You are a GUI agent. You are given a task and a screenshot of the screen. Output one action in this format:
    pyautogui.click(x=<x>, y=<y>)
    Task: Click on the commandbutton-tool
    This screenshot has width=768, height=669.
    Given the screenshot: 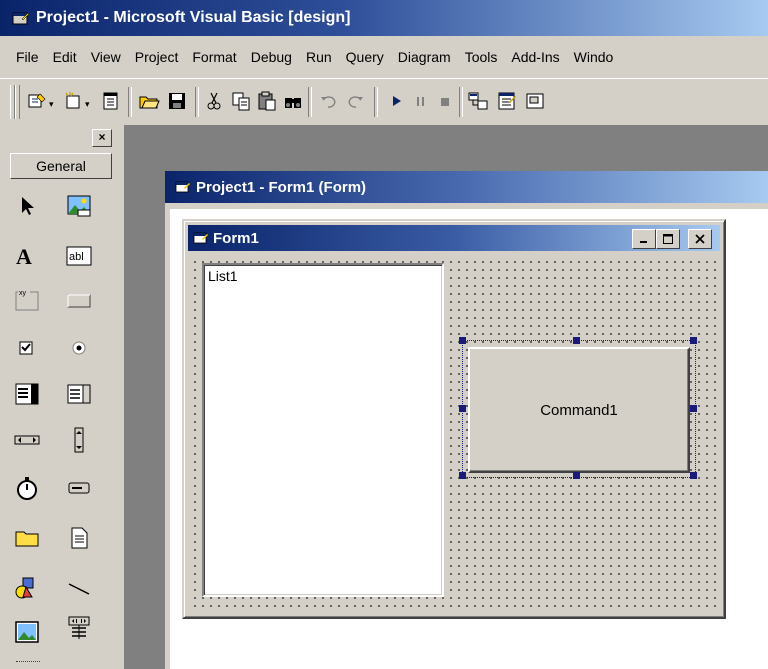 What is the action you would take?
    pyautogui.click(x=79, y=300)
    